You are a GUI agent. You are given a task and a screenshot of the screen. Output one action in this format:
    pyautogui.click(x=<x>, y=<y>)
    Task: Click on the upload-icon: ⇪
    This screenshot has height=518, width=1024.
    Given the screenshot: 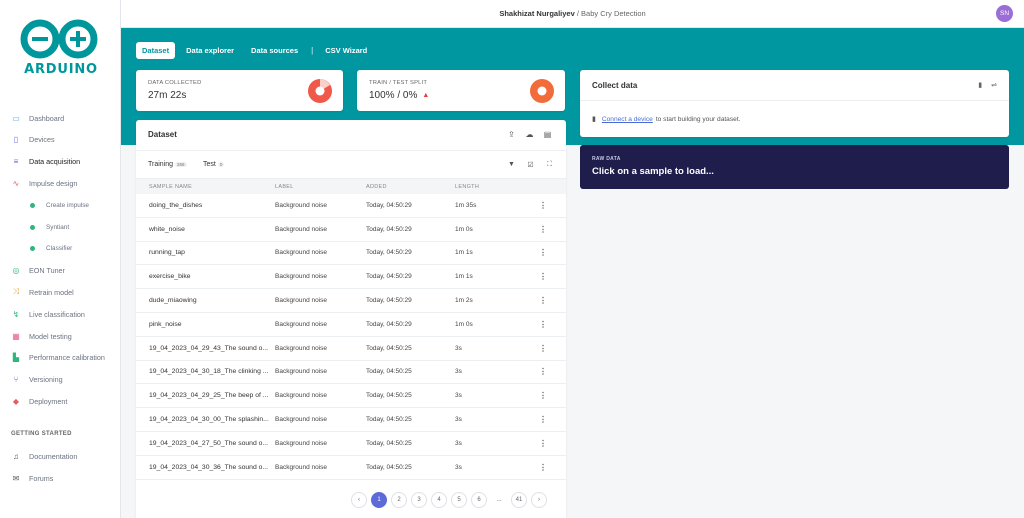 What is the action you would take?
    pyautogui.click(x=511, y=134)
    